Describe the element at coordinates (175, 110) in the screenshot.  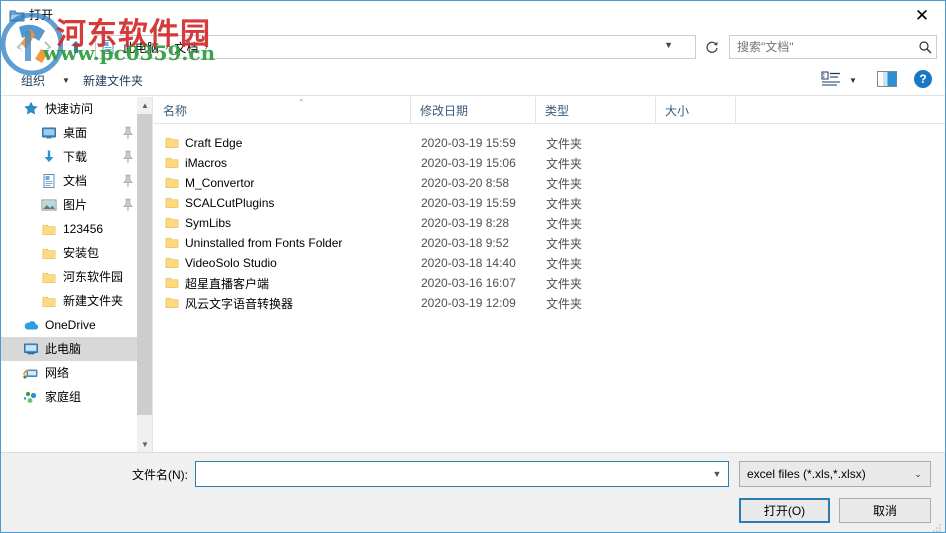
I see `column-header-label: 名称` at that location.